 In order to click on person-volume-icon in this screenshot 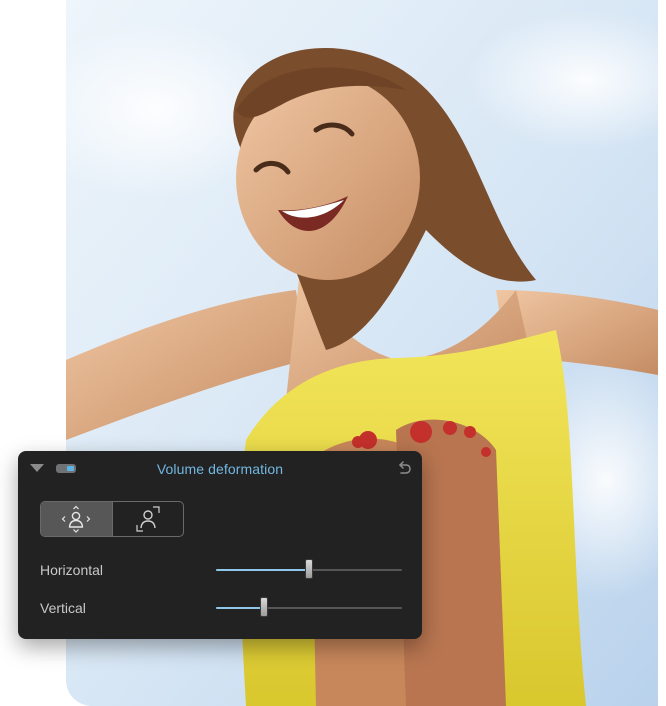, I will do `click(76, 519)`.